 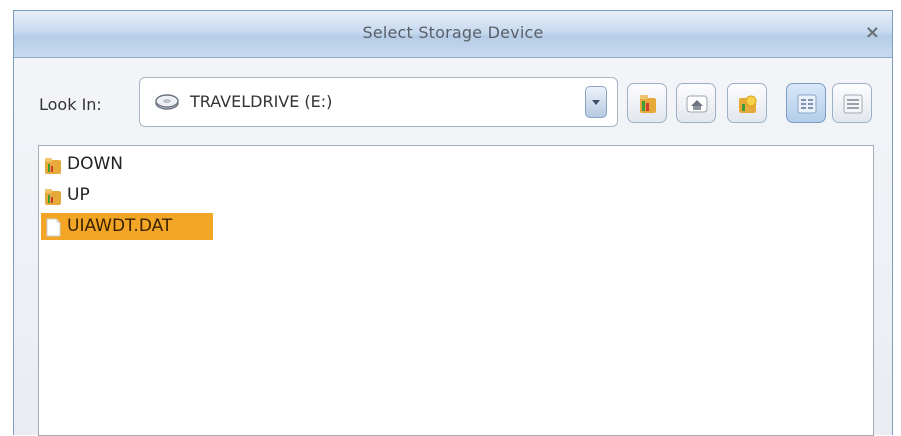 I want to click on details-view-button, so click(x=852, y=103).